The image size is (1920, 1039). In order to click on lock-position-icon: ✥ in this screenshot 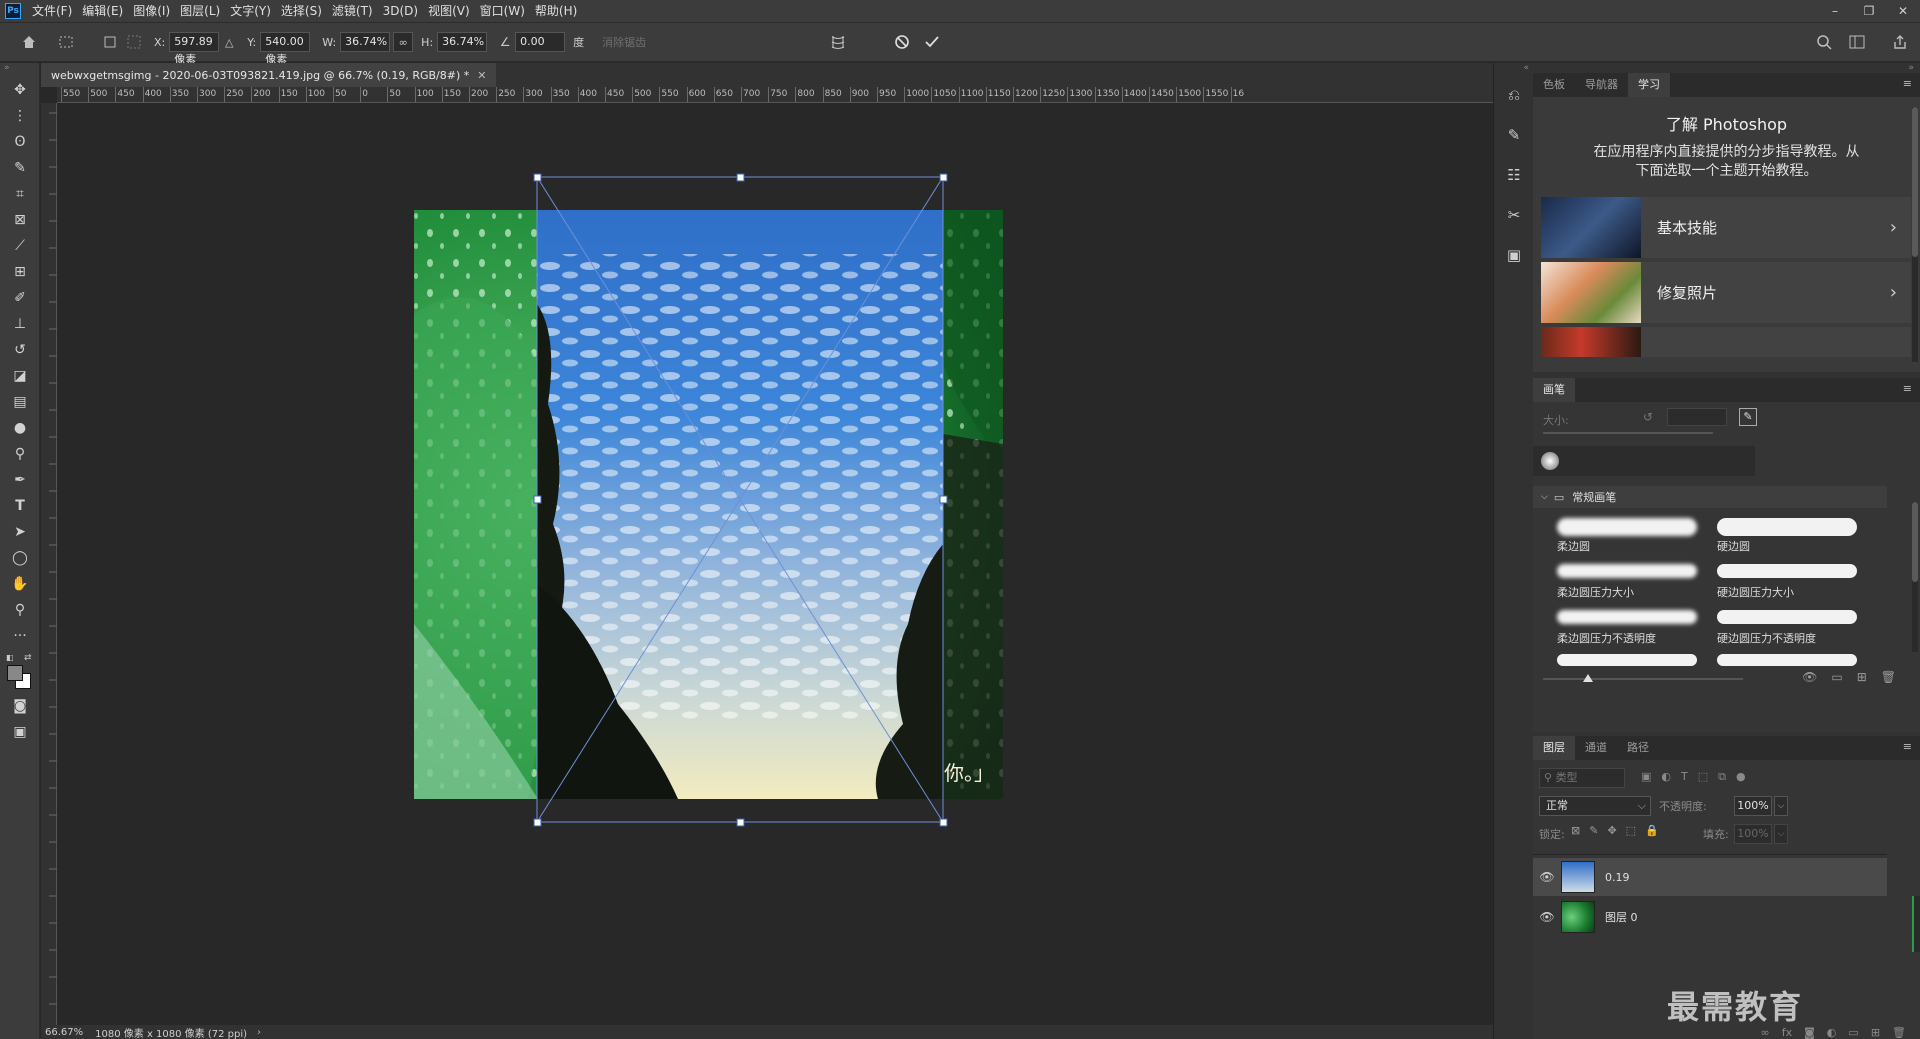, I will do `click(1611, 830)`.